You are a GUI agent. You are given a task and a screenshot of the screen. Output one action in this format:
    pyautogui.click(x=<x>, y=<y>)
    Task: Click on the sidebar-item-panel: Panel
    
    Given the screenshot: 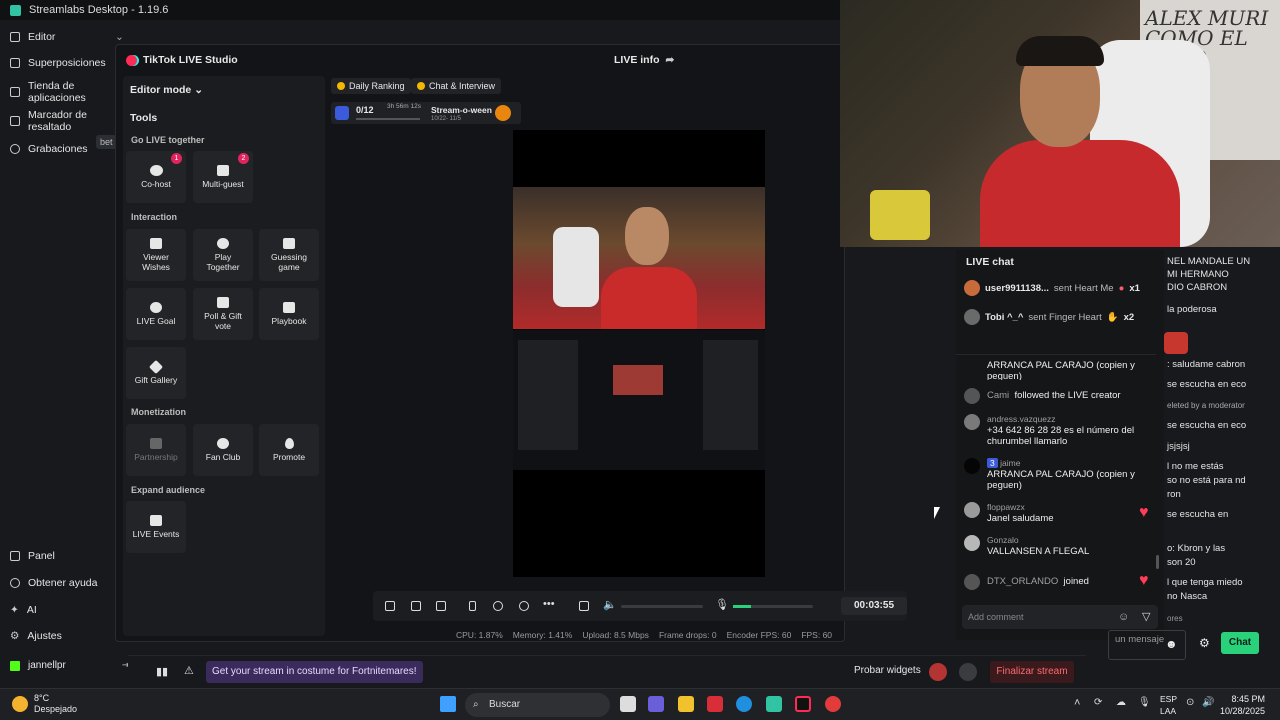 What is the action you would take?
    pyautogui.click(x=32, y=556)
    